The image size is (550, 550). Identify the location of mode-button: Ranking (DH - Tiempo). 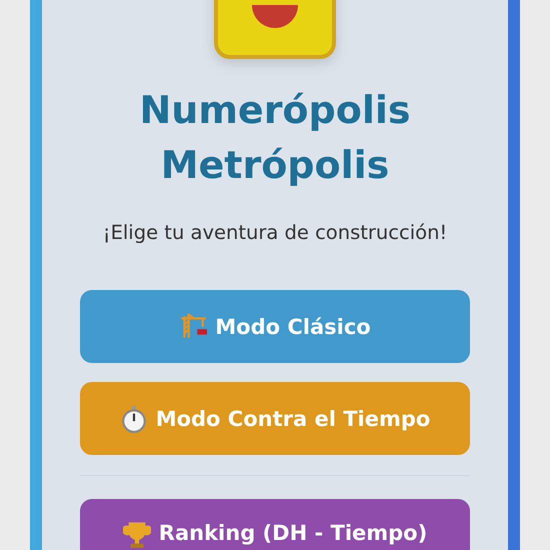
(275, 524).